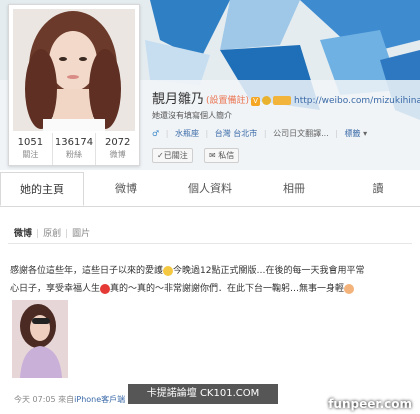 The image size is (420, 414). Describe the element at coordinates (30, 142) in the screenshot. I see `stat-following-count: 1051` at that location.